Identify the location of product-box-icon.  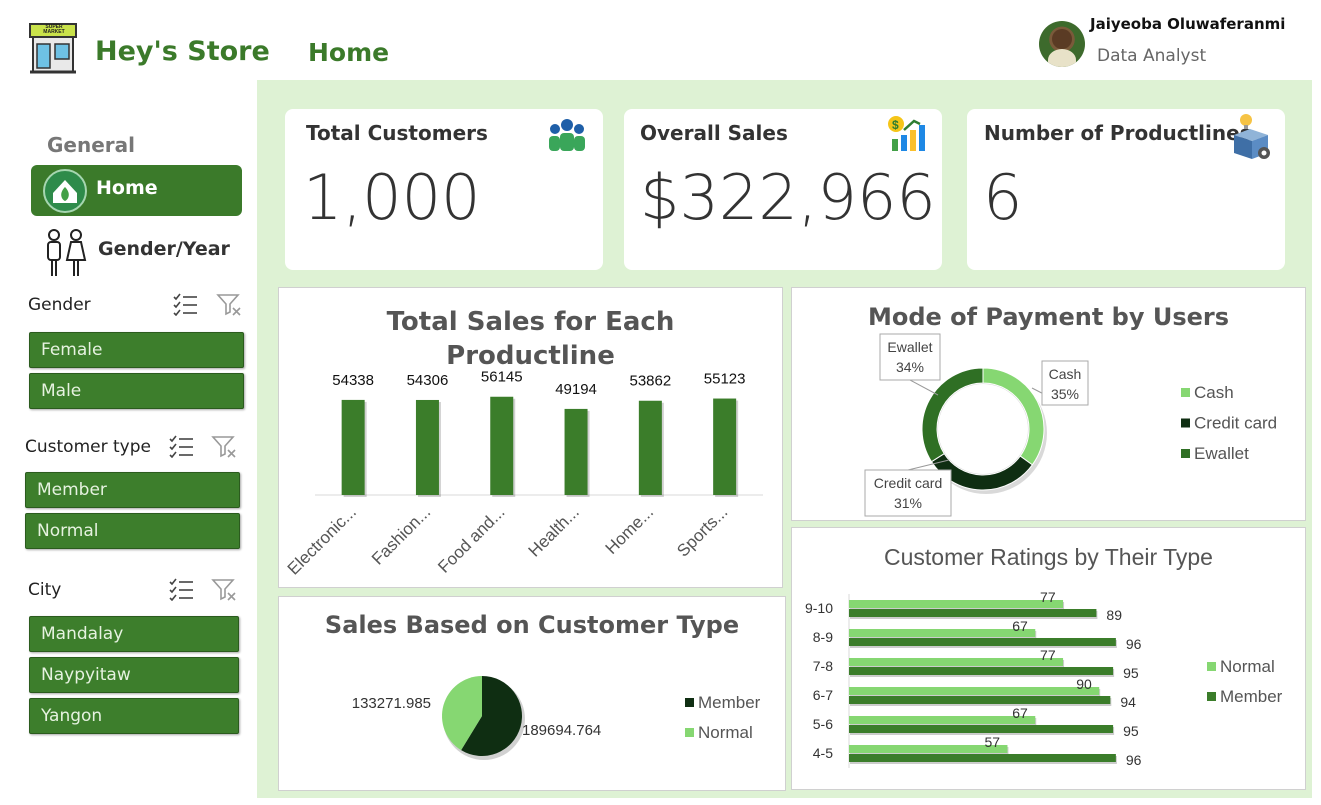
(1253, 138).